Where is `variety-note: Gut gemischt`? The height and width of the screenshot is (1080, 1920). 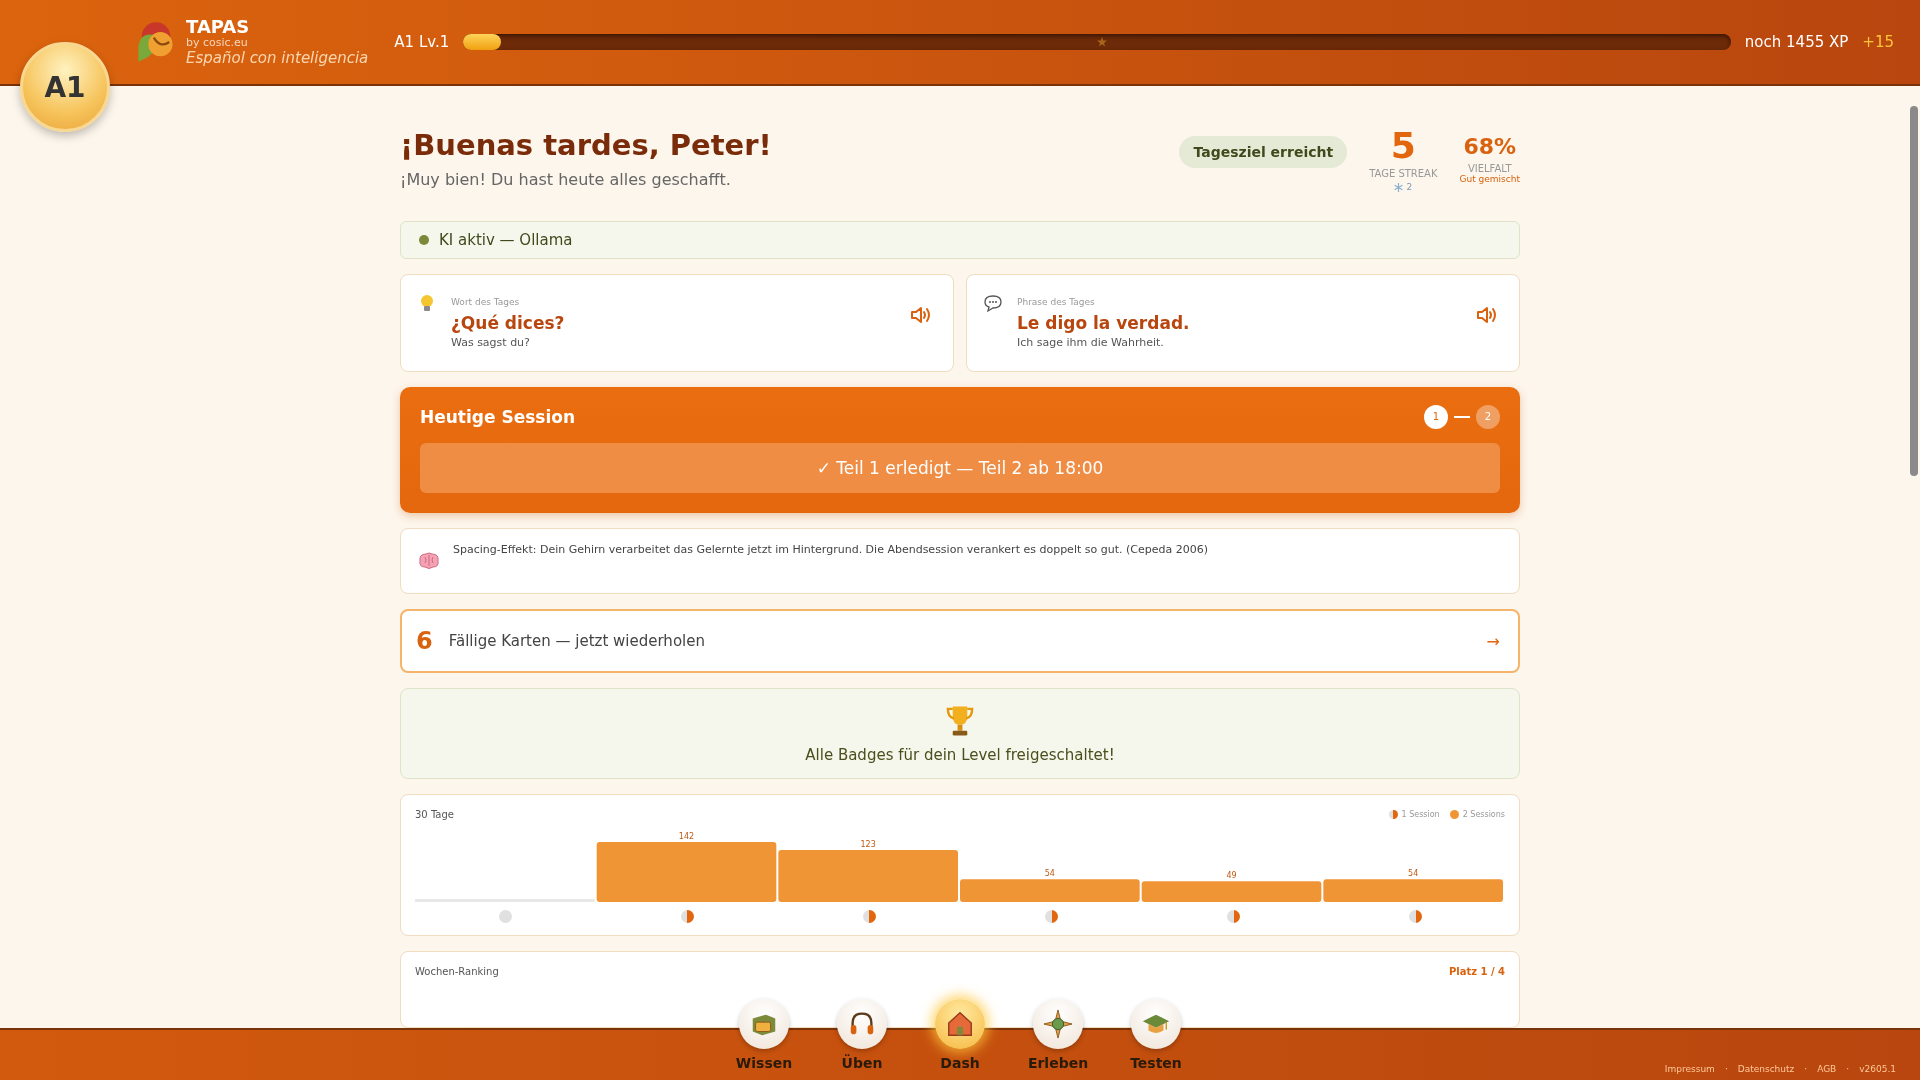 variety-note: Gut gemischt is located at coordinates (1489, 179).